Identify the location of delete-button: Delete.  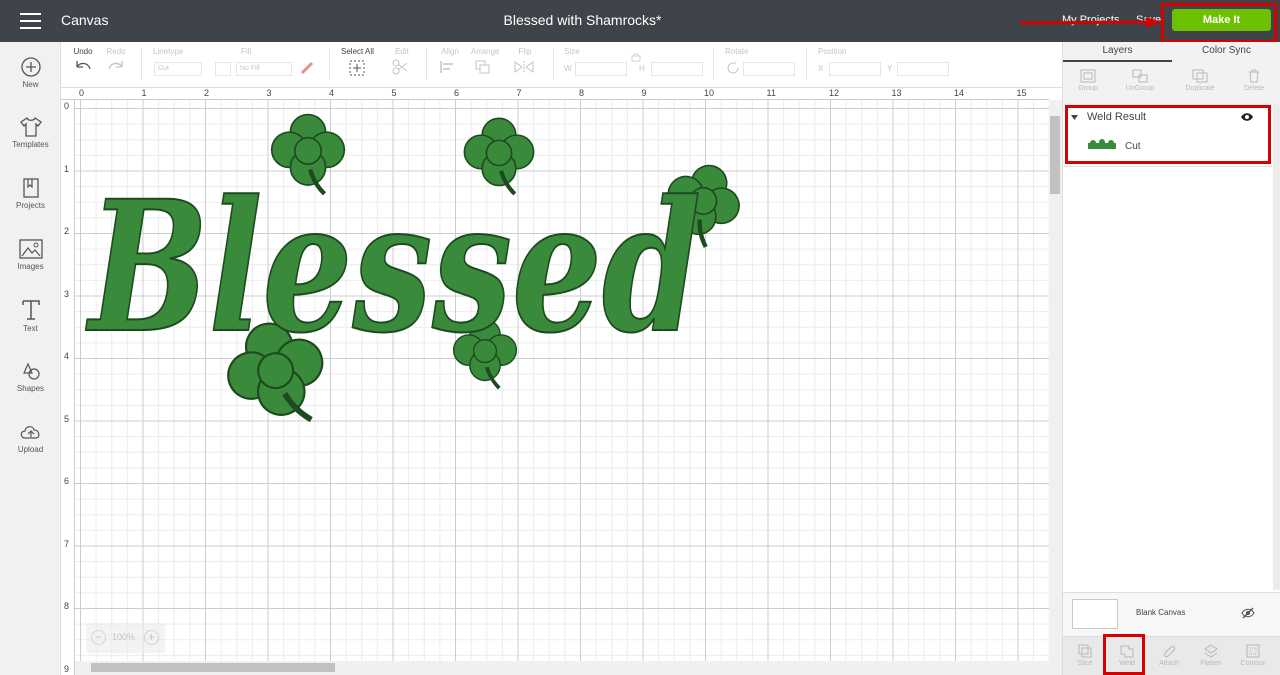
(1254, 80).